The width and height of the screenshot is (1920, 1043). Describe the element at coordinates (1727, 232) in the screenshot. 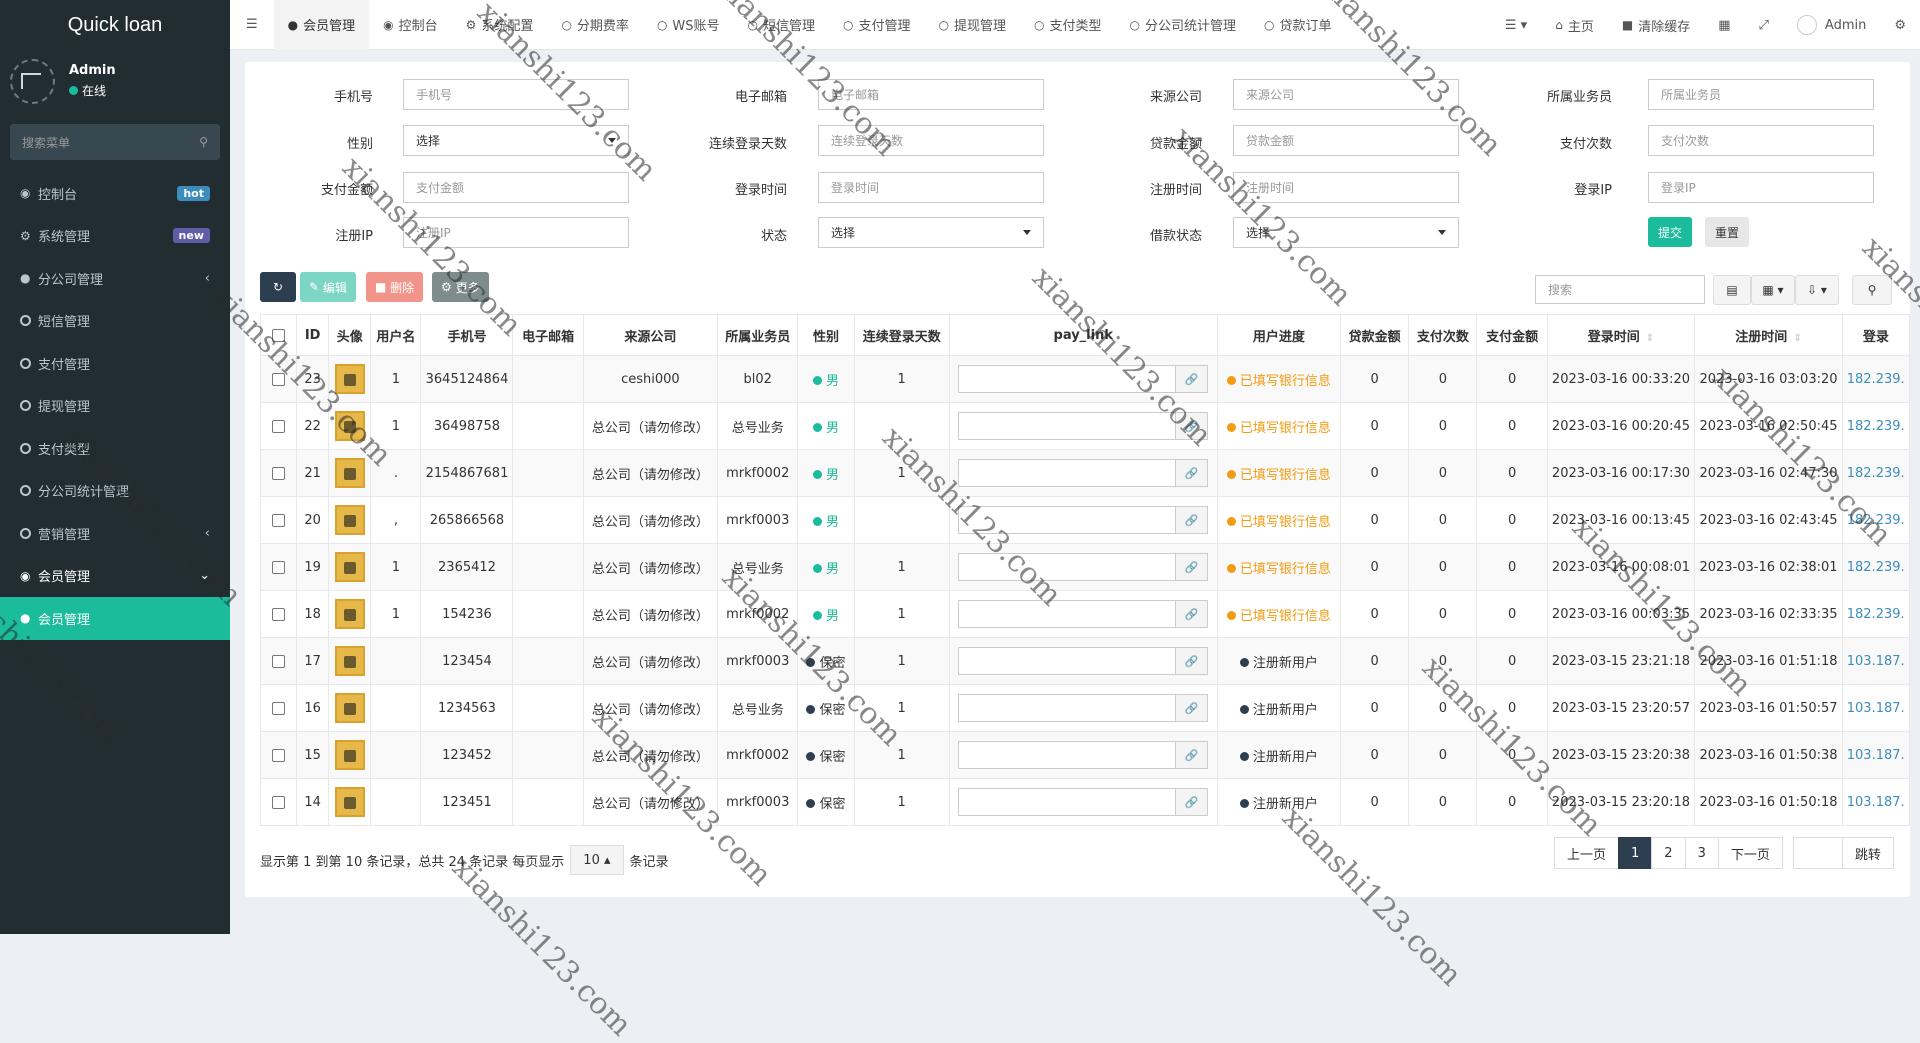

I see `reset-button: 重置` at that location.